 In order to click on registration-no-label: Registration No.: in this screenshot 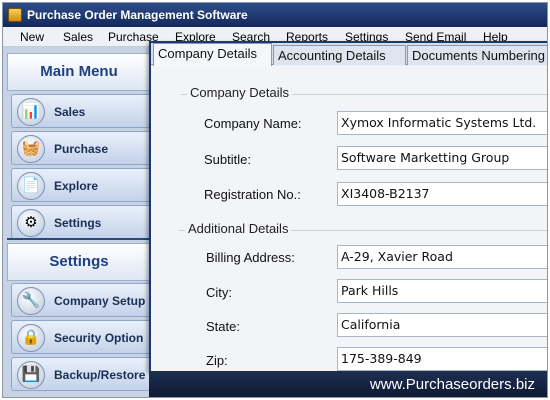, I will do `click(252, 194)`.